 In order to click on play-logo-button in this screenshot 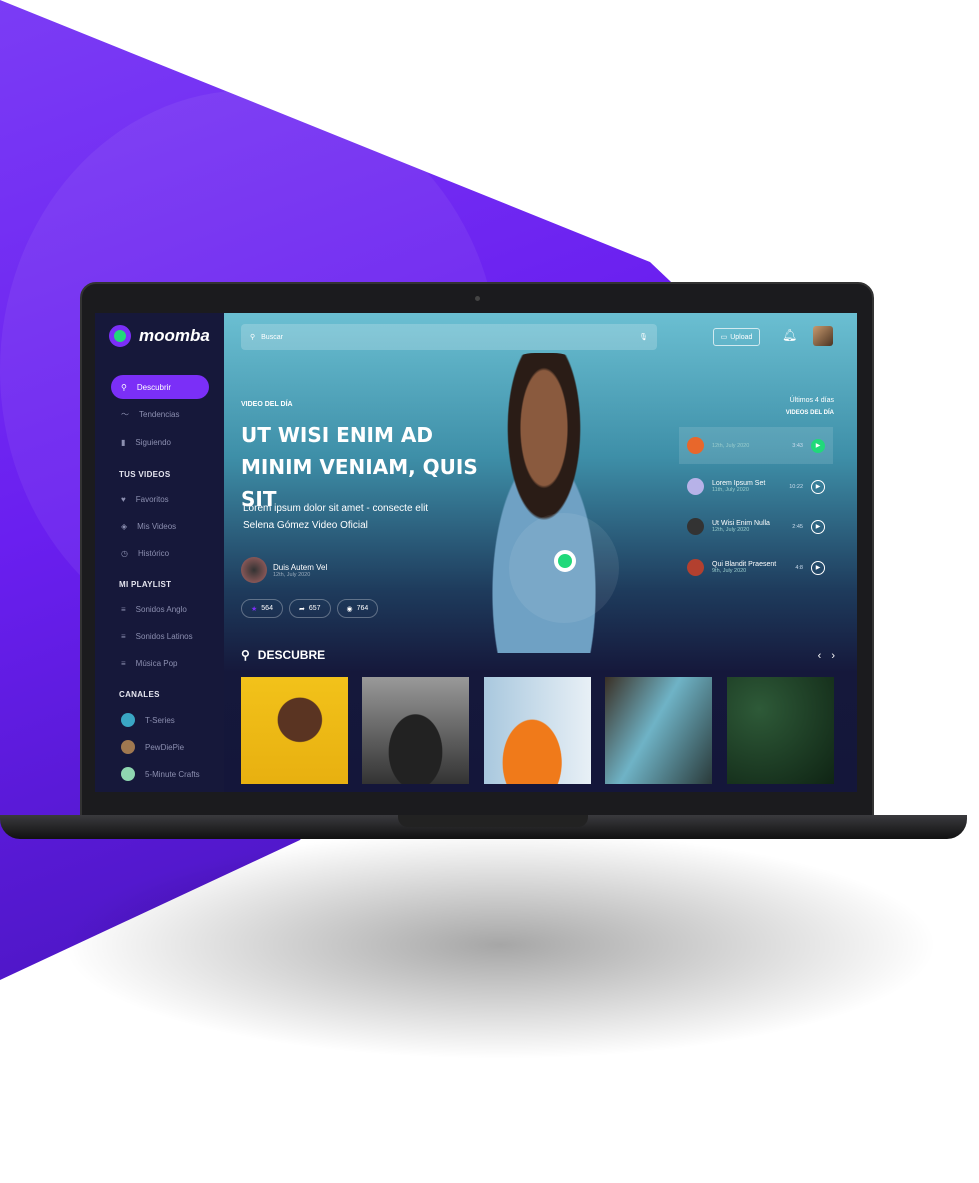, I will do `click(565, 561)`.